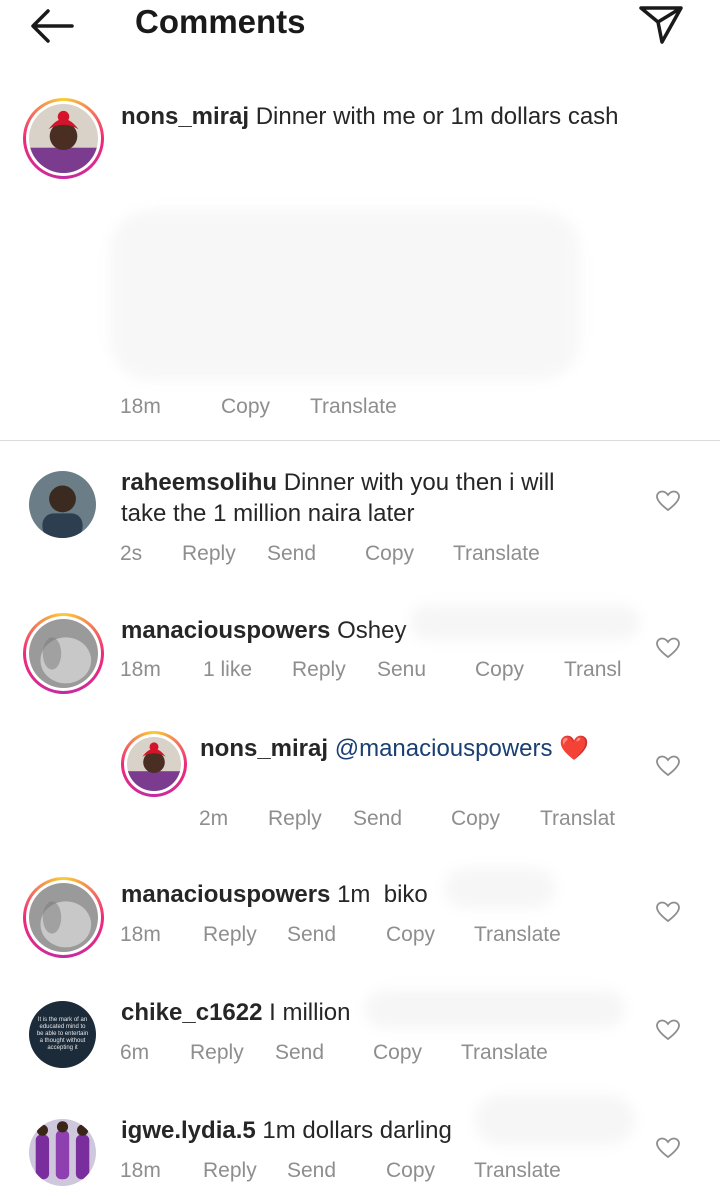  Describe the element at coordinates (220, 21) in the screenshot. I see `page-title: Comments` at that location.